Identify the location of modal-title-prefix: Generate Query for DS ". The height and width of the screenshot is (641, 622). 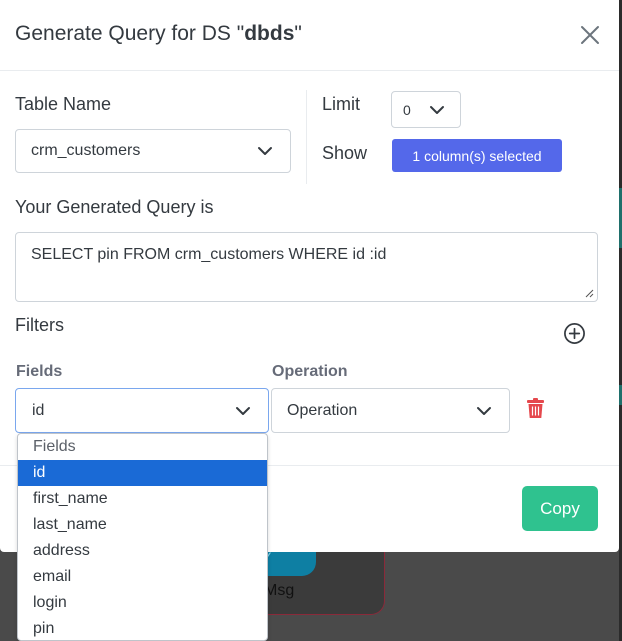
(130, 33).